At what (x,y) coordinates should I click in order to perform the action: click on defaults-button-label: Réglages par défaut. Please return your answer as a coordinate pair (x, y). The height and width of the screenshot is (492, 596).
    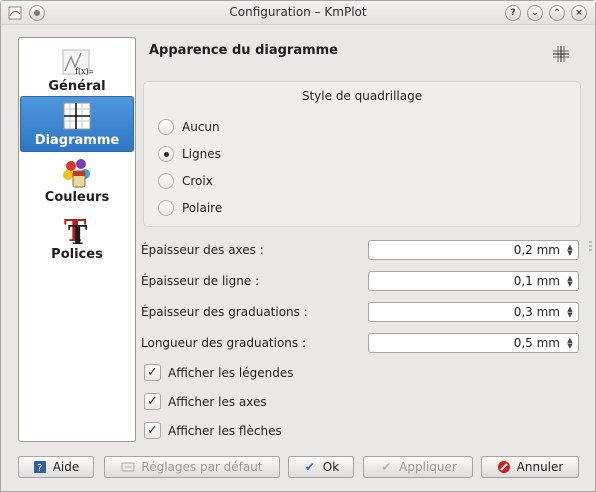
    Looking at the image, I should click on (202, 467).